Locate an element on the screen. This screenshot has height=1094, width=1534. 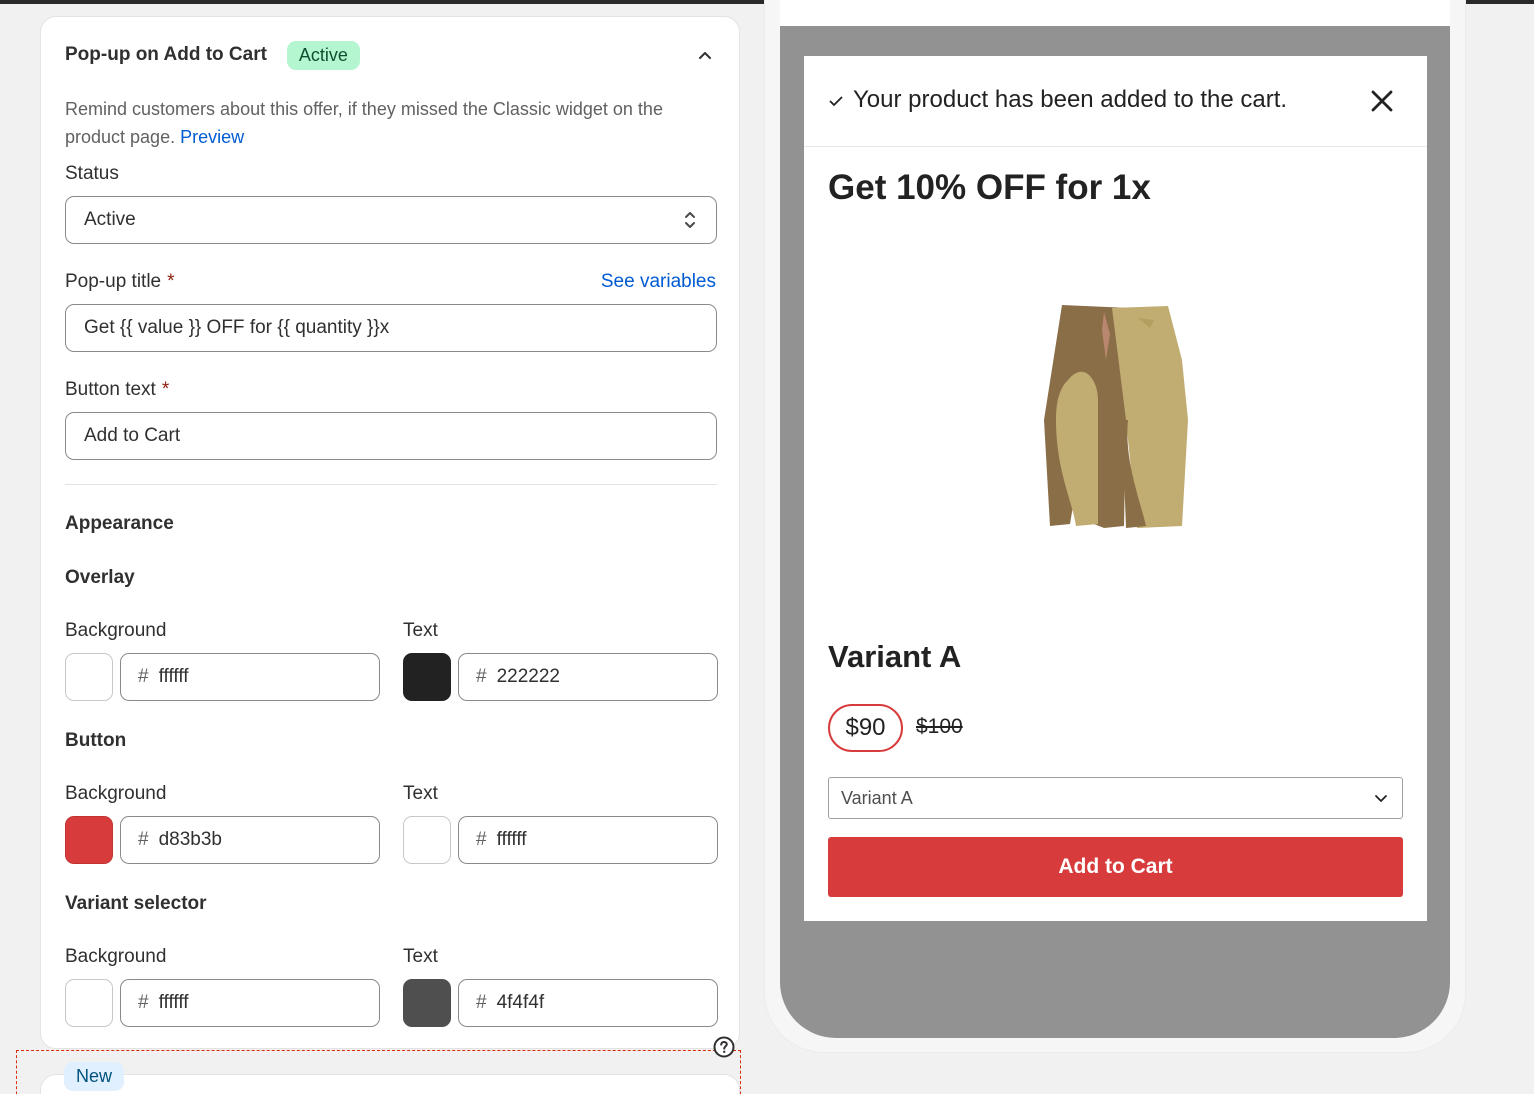
status-badge: Active is located at coordinates (323, 55).